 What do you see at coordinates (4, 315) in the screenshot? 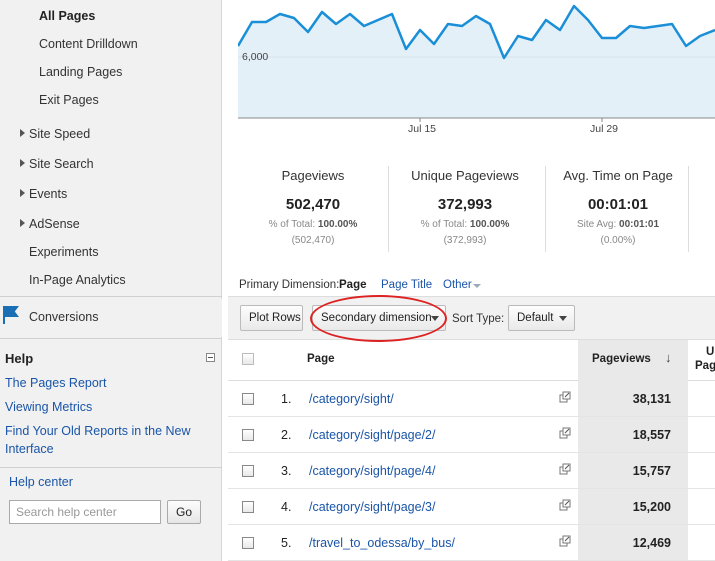
I see `flag-icon` at bounding box center [4, 315].